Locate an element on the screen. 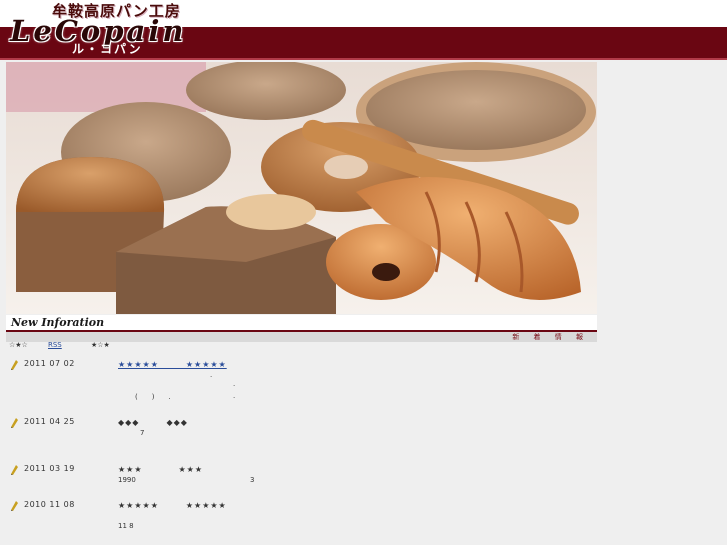 This screenshot has width=727, height=545. entry-title-link: ★★★★★ ★★★★★ is located at coordinates (172, 364).